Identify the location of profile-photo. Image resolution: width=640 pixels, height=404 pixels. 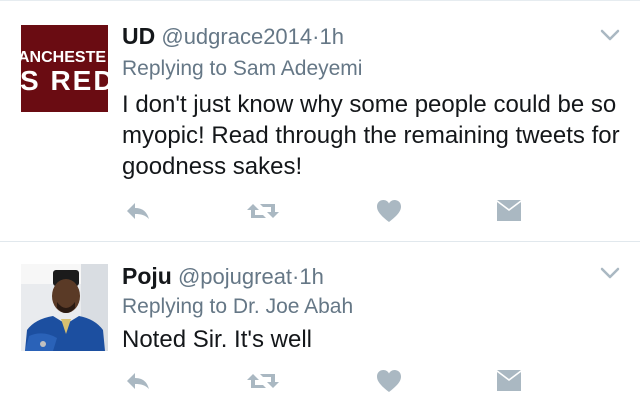
(64, 307).